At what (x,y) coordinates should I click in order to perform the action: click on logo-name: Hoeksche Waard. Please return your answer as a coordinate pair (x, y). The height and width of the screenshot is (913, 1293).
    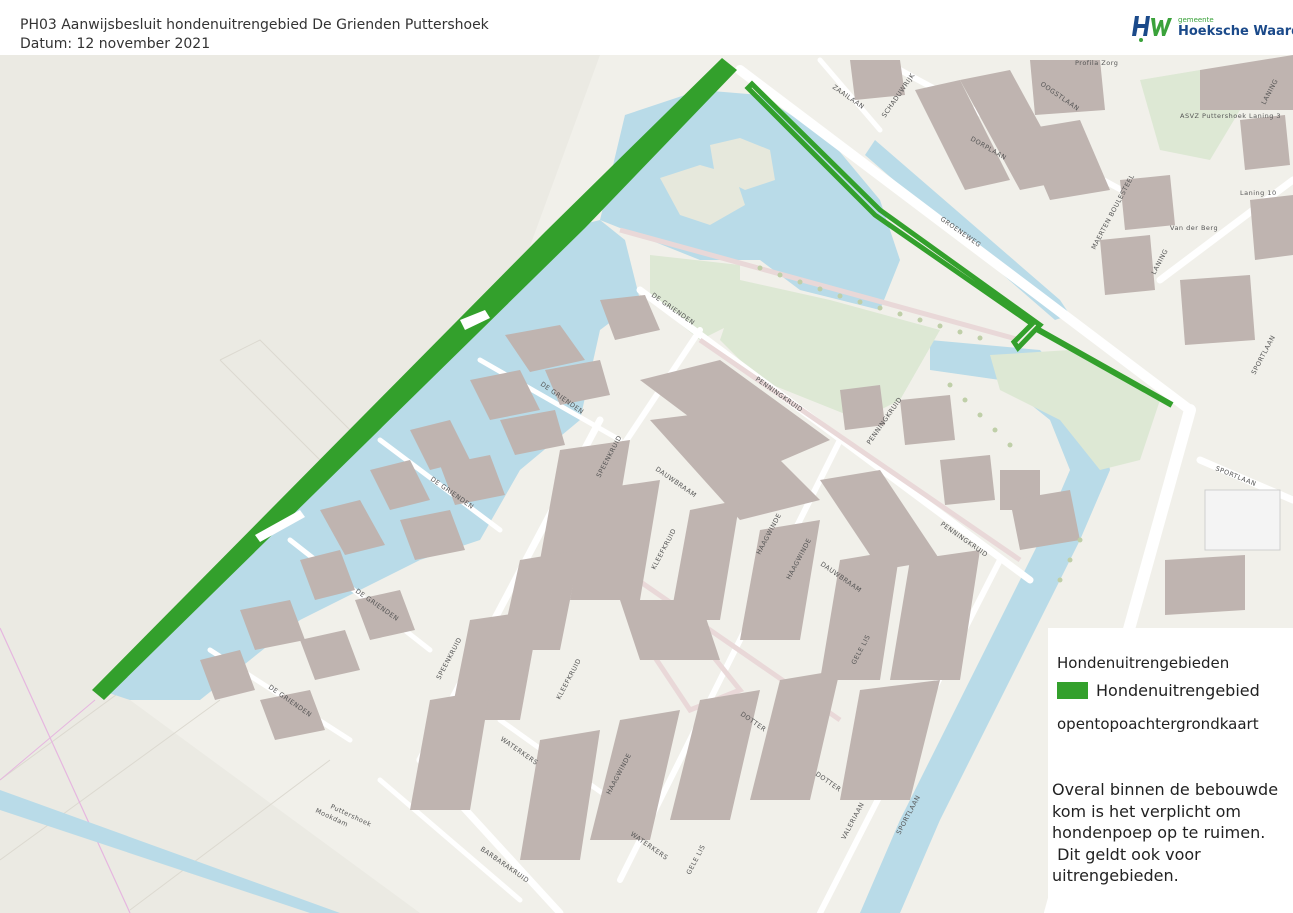
    Looking at the image, I should click on (1235, 31).